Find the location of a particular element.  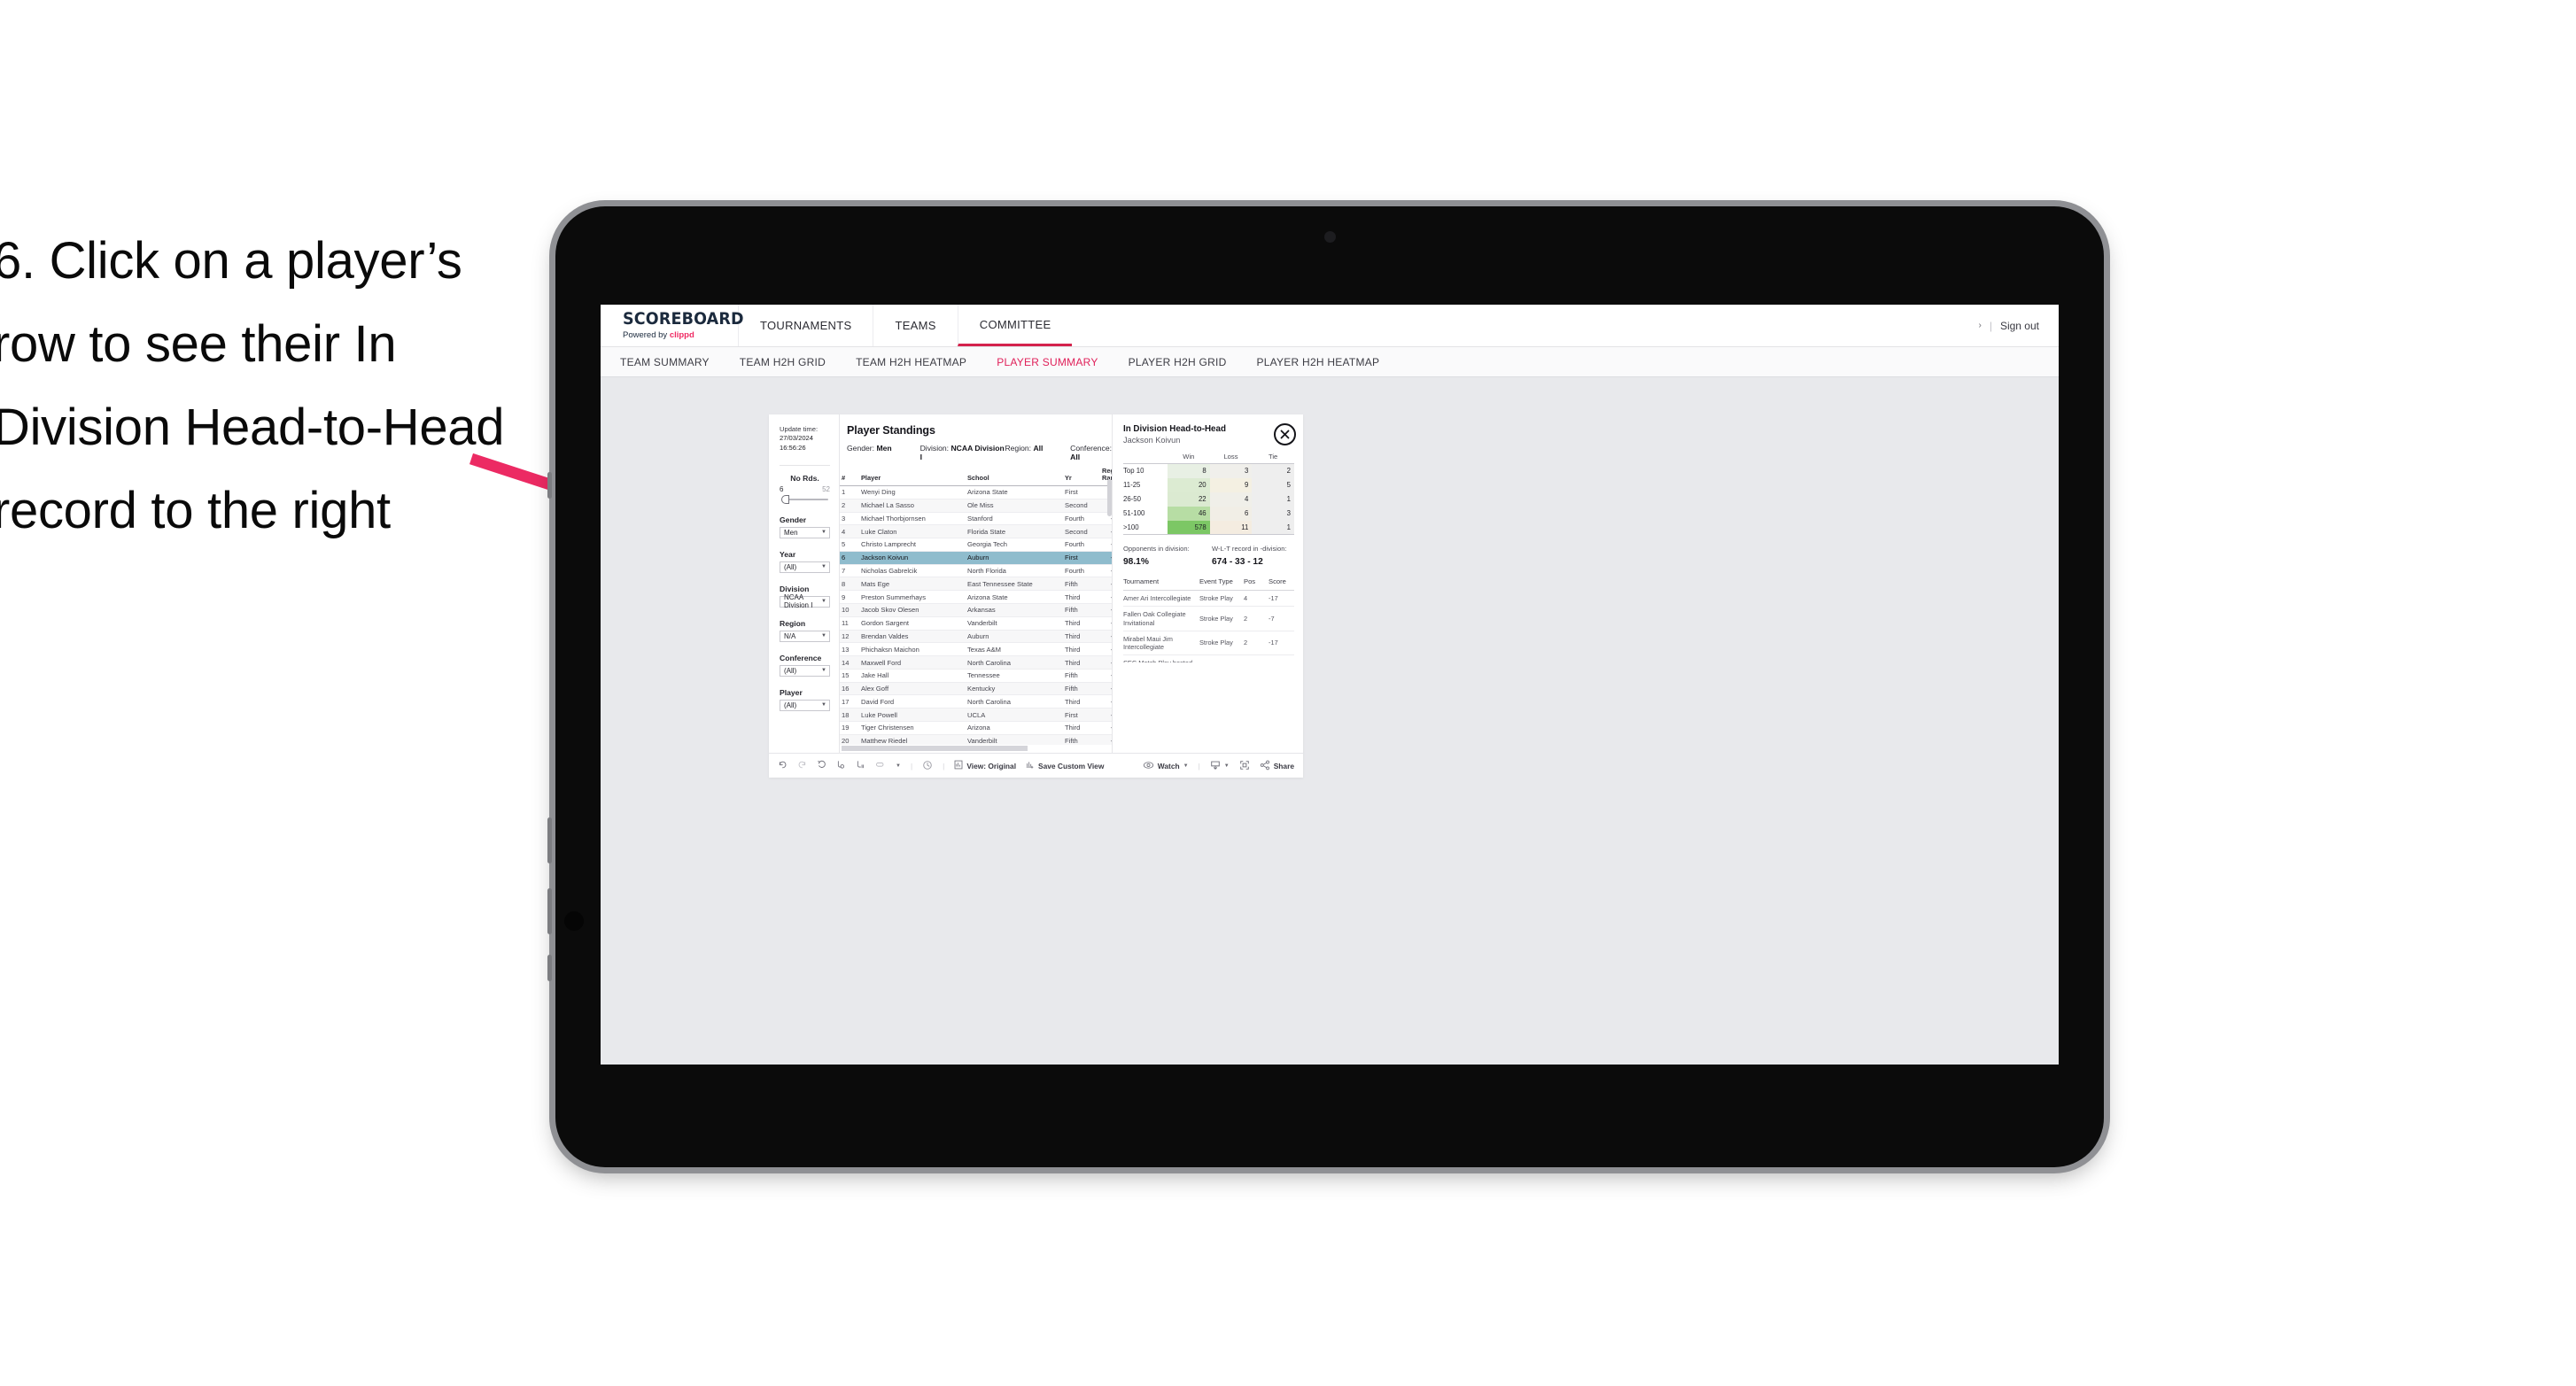

scrollbar-thumb is located at coordinates (935, 749).